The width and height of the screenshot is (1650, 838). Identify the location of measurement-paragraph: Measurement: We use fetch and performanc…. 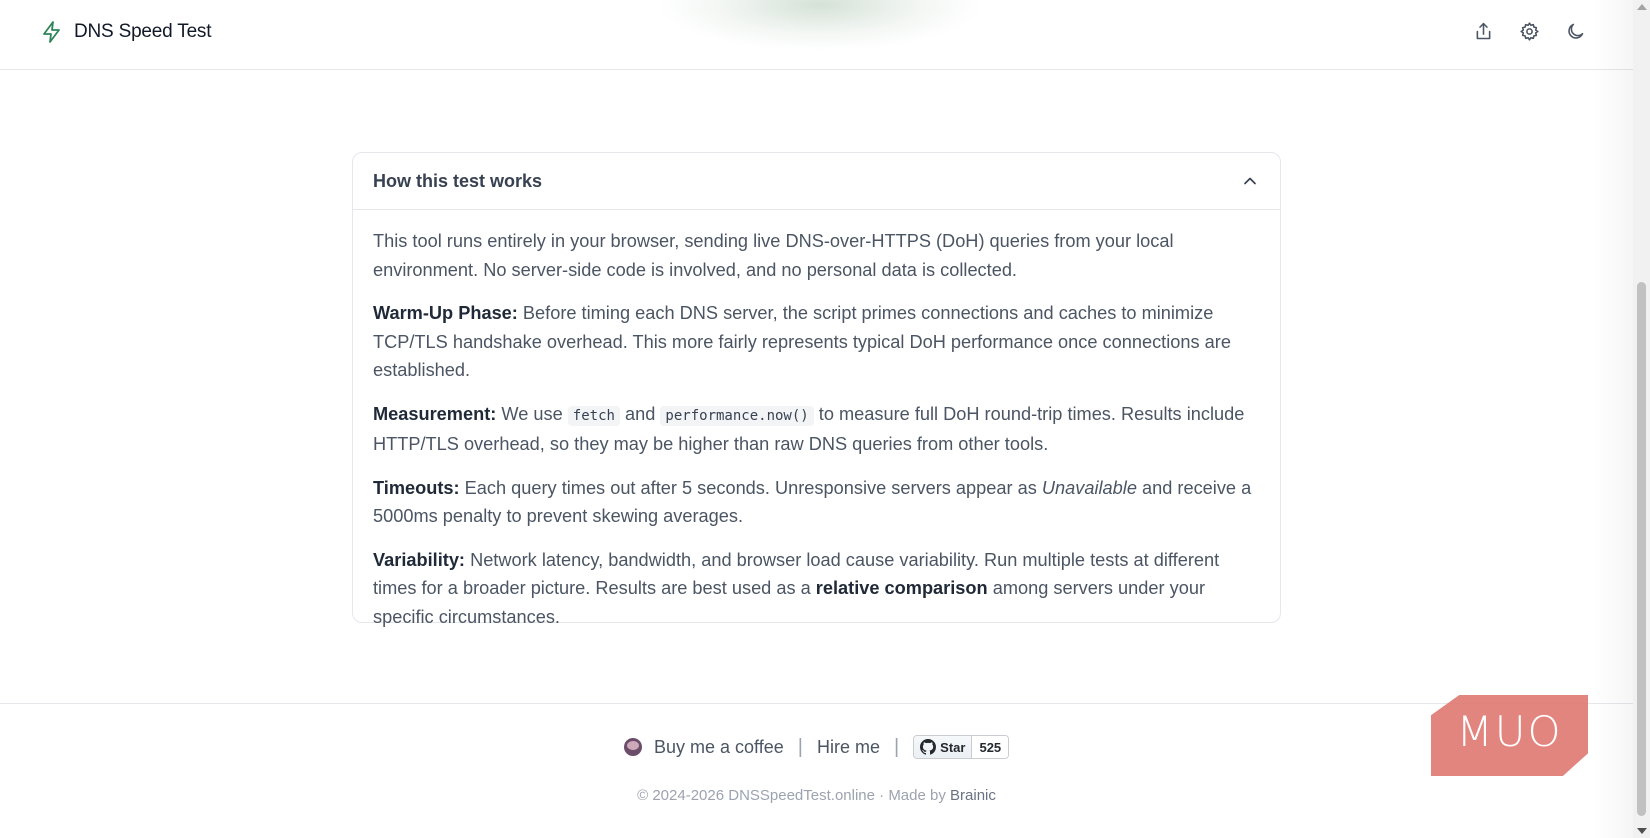
(816, 429).